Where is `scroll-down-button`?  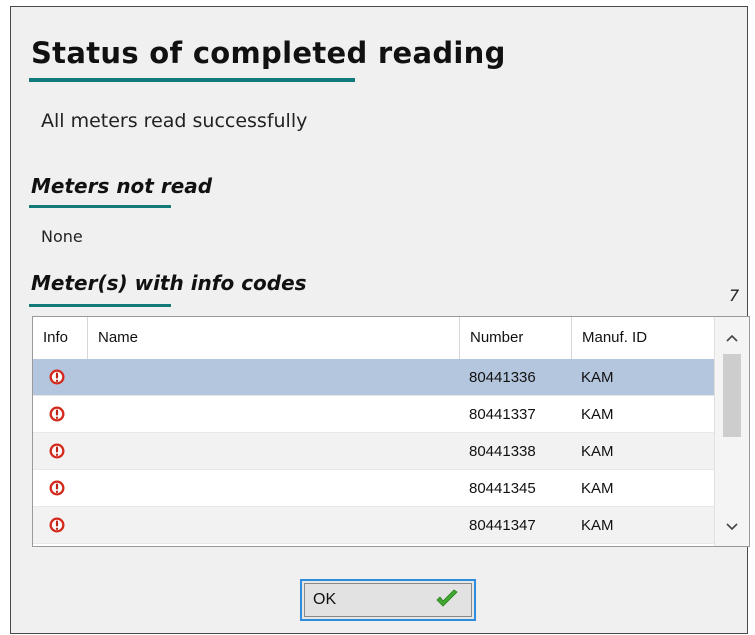 scroll-down-button is located at coordinates (732, 527).